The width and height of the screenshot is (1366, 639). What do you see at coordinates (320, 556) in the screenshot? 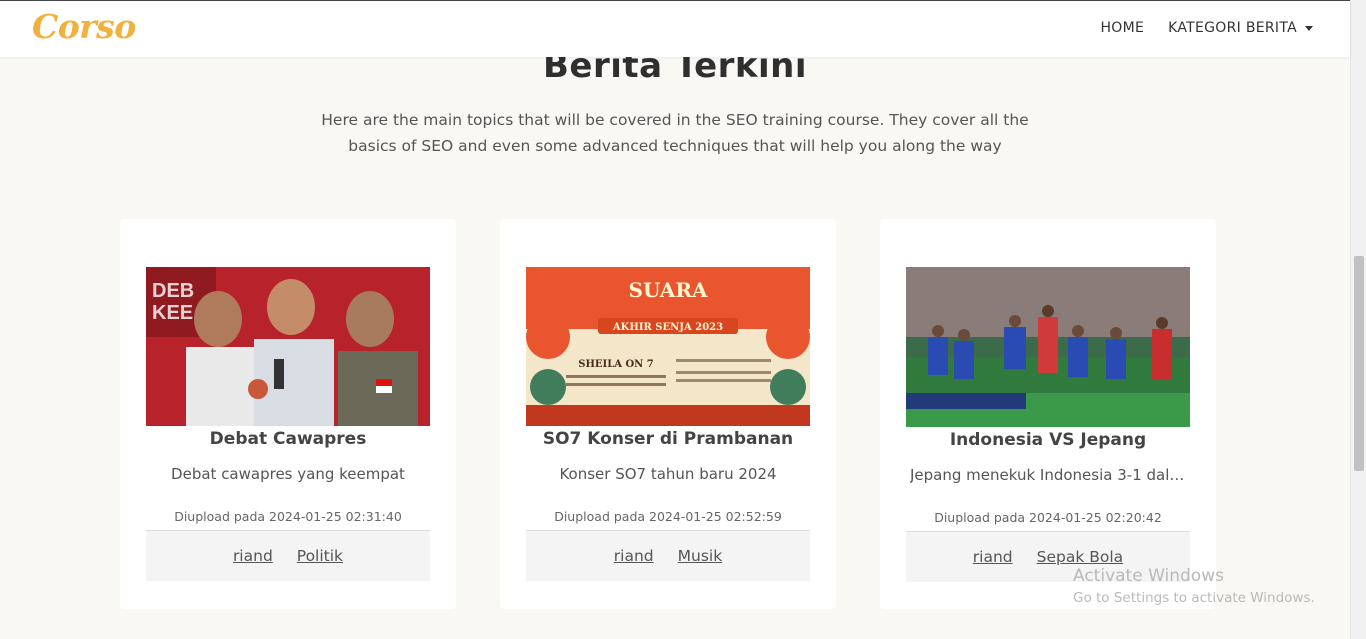
I see `category-link: Politik` at bounding box center [320, 556].